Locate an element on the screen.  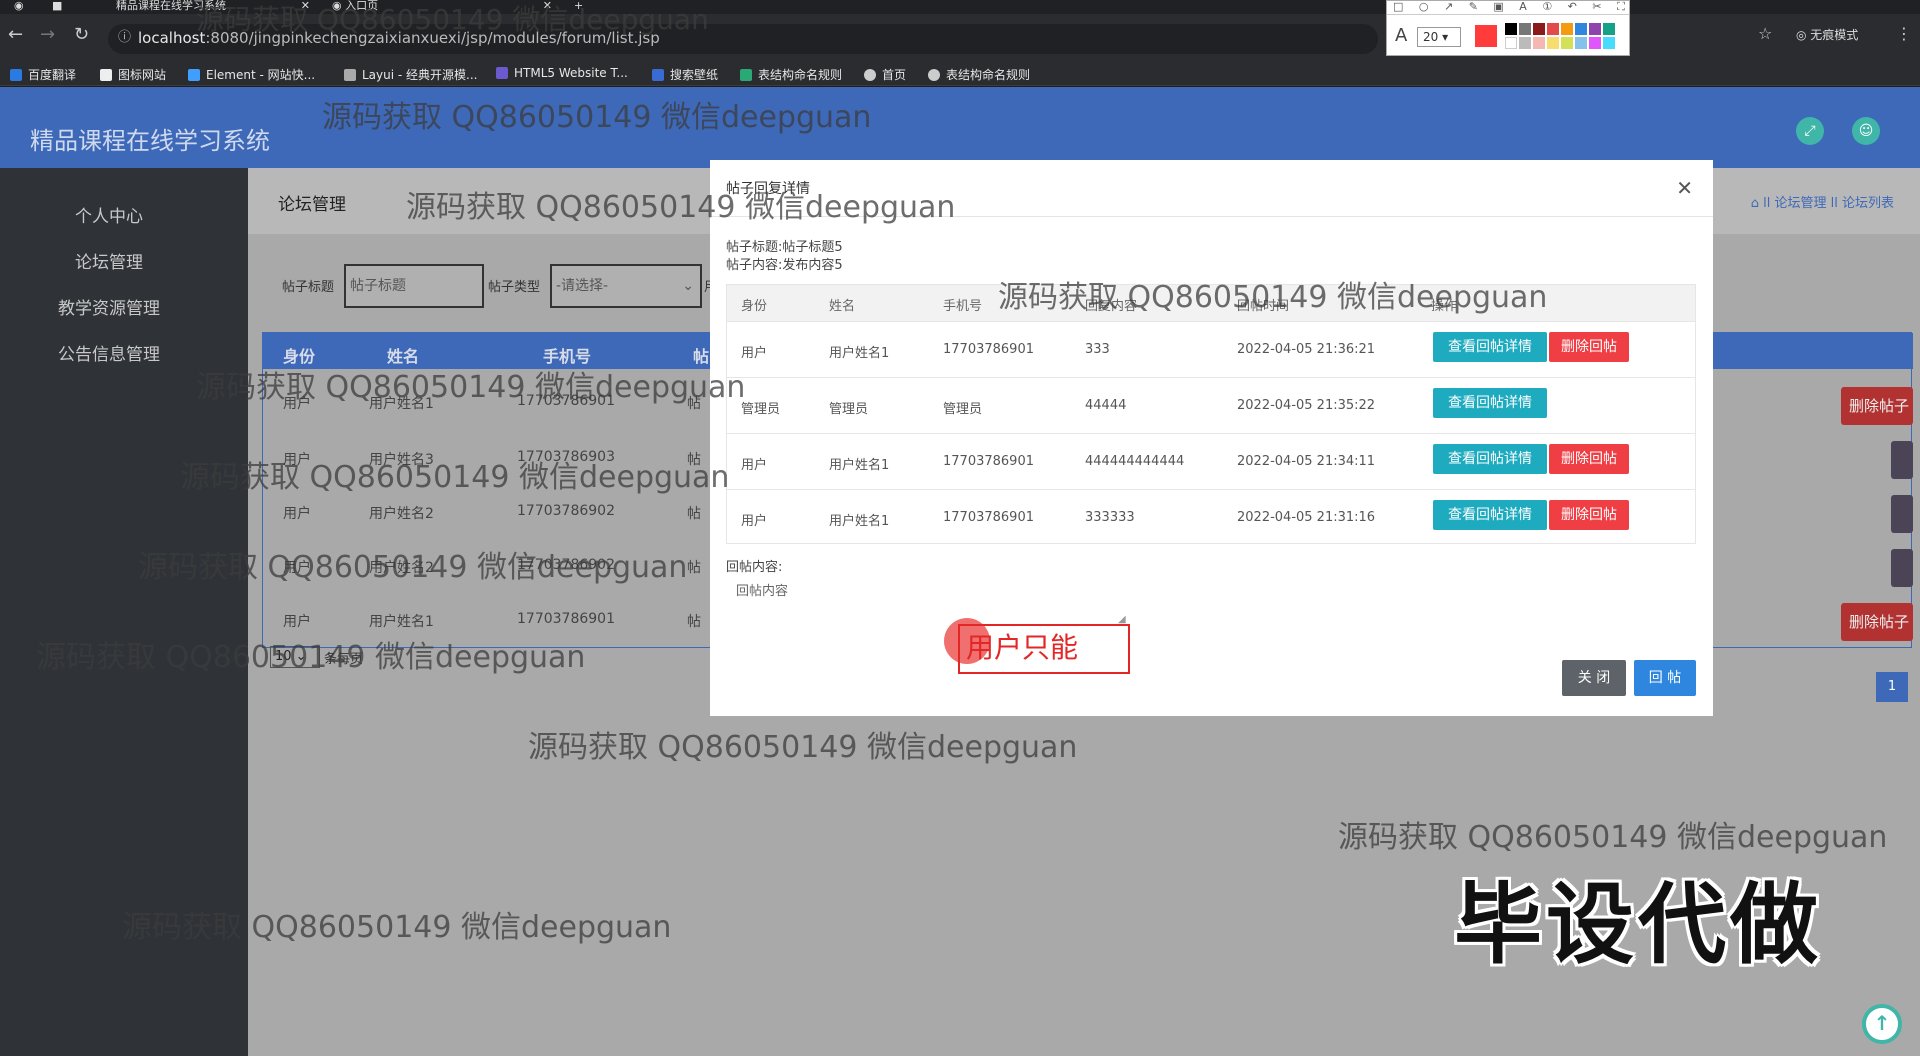
new-tab-icon: + is located at coordinates (578, 7).